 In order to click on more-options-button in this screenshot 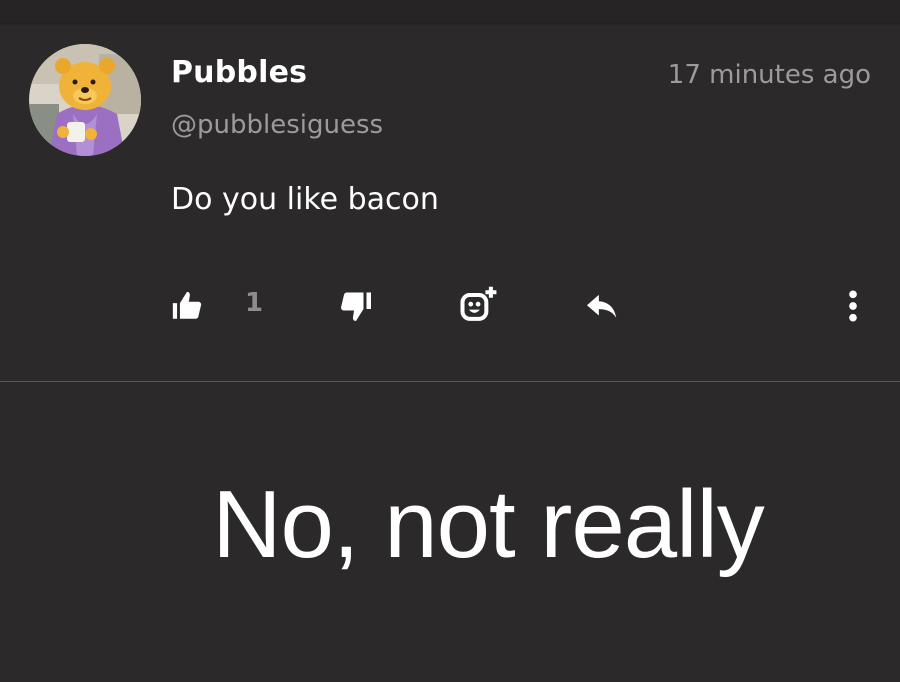, I will do `click(853, 306)`.